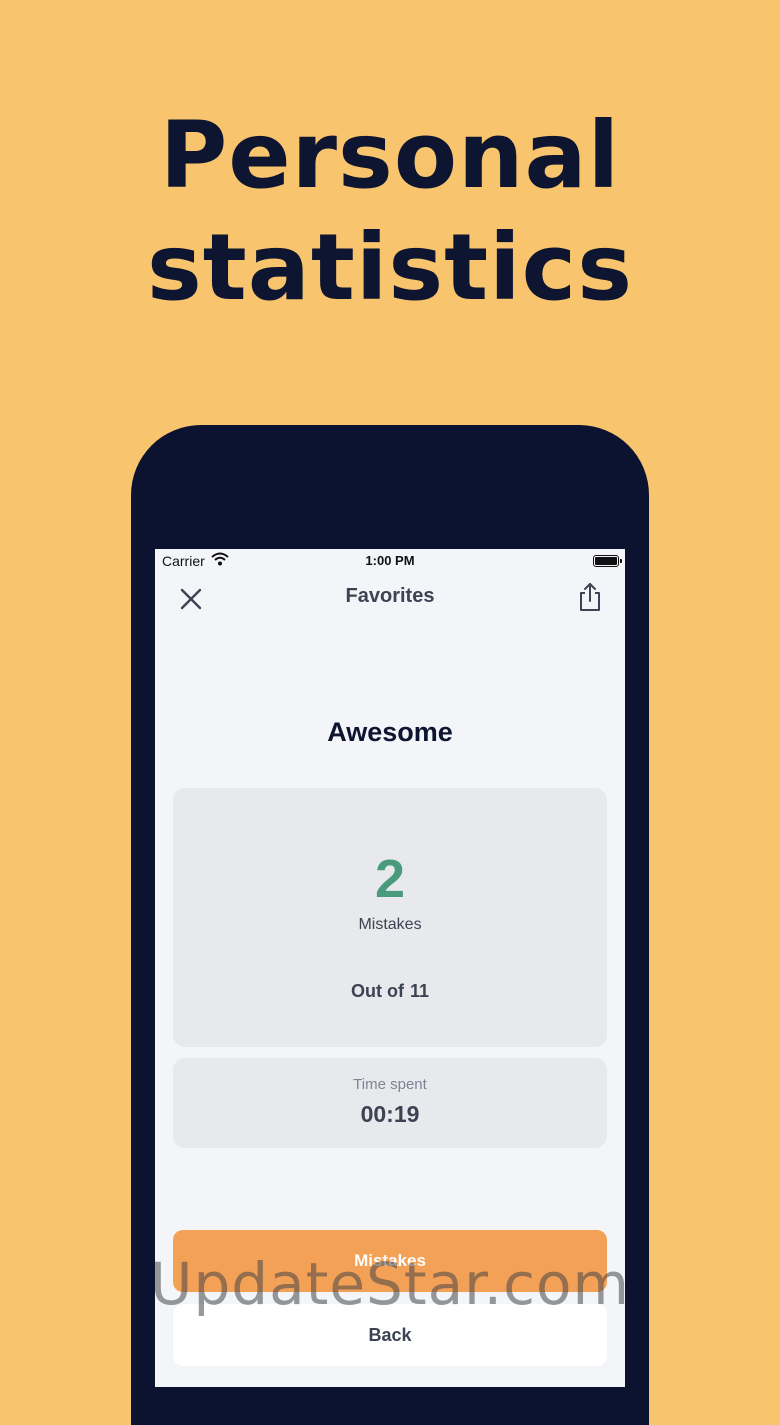  I want to click on nav-bar: Favorites, so click(390, 599).